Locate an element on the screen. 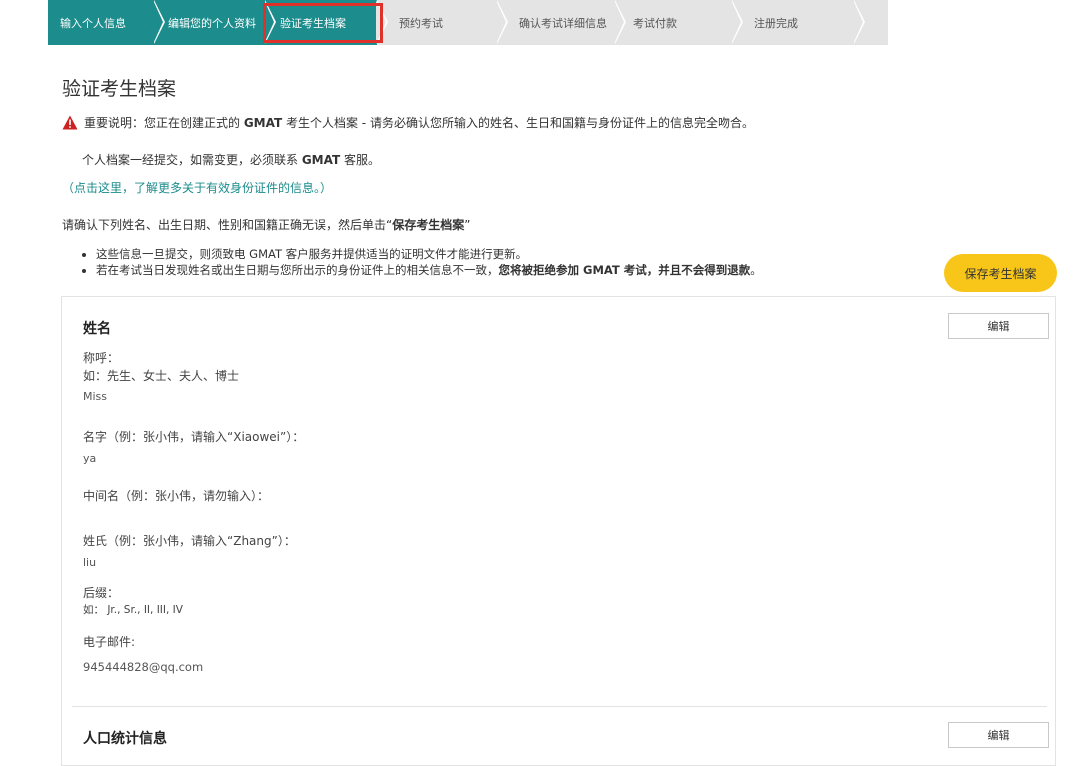  suffix-hint: 如： Jr., Sr., II, III, IV is located at coordinates (133, 610).